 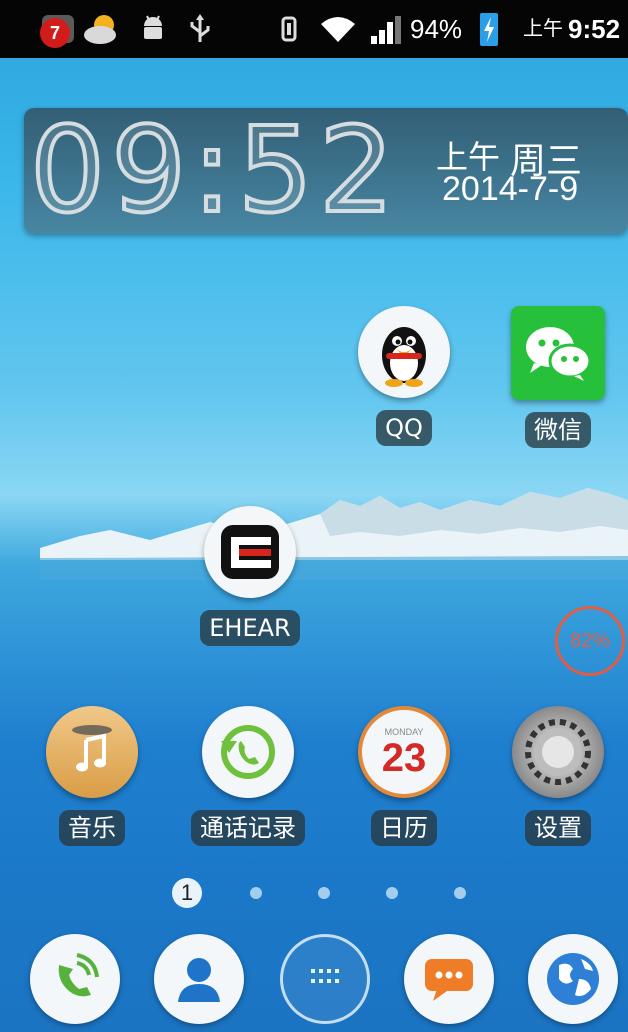 What do you see at coordinates (558, 353) in the screenshot?
I see `wechat-icon` at bounding box center [558, 353].